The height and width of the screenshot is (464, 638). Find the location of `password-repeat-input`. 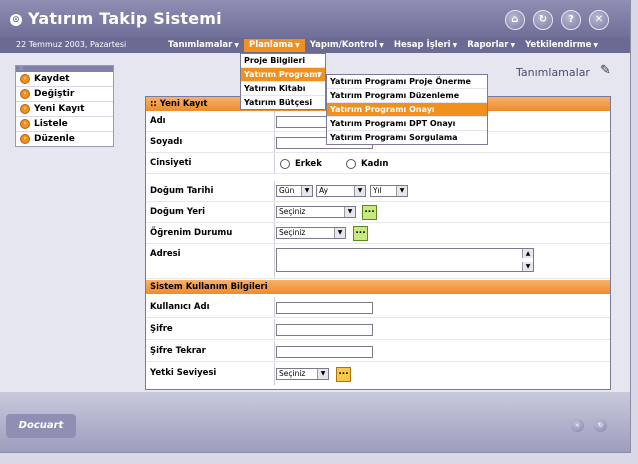

password-repeat-input is located at coordinates (324, 352).